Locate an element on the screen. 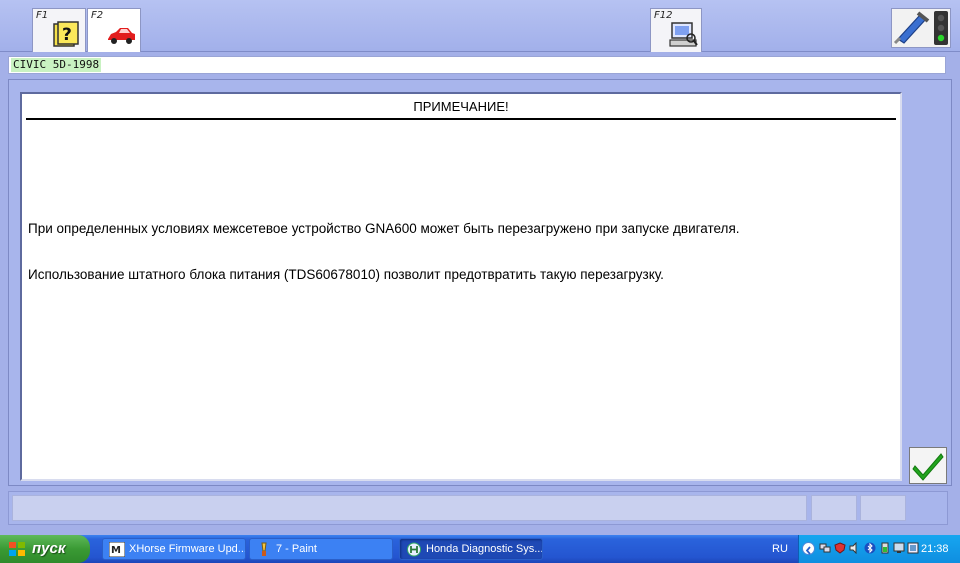 This screenshot has width=960, height=563. title-divider is located at coordinates (461, 119).